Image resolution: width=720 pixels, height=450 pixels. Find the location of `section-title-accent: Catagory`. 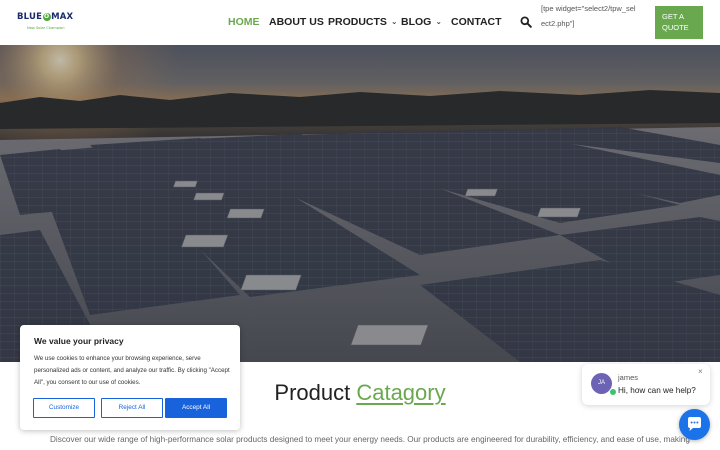

section-title-accent: Catagory is located at coordinates (401, 392).